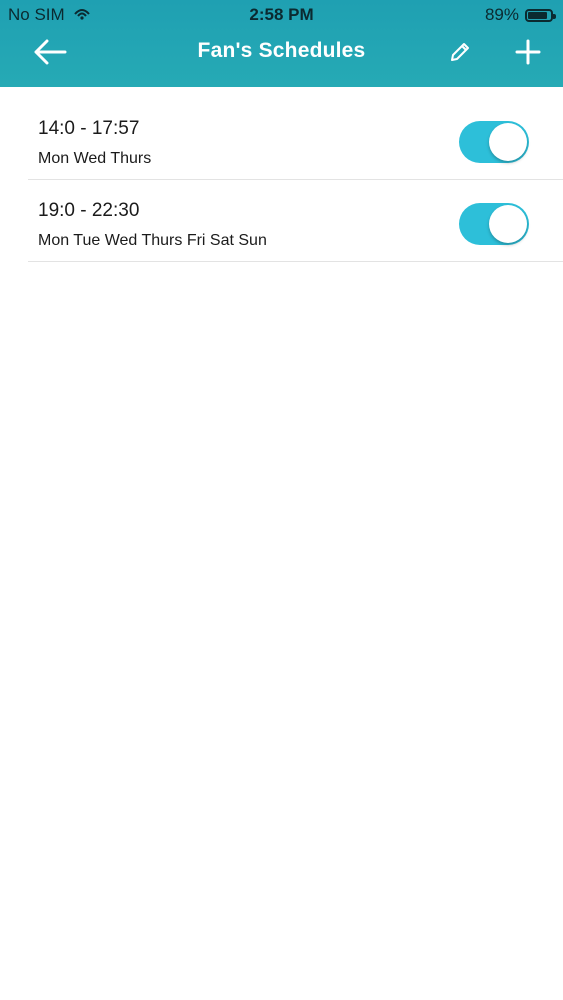  Describe the element at coordinates (95, 158) in the screenshot. I see `schedule-days: Mon Wed Thurs` at that location.